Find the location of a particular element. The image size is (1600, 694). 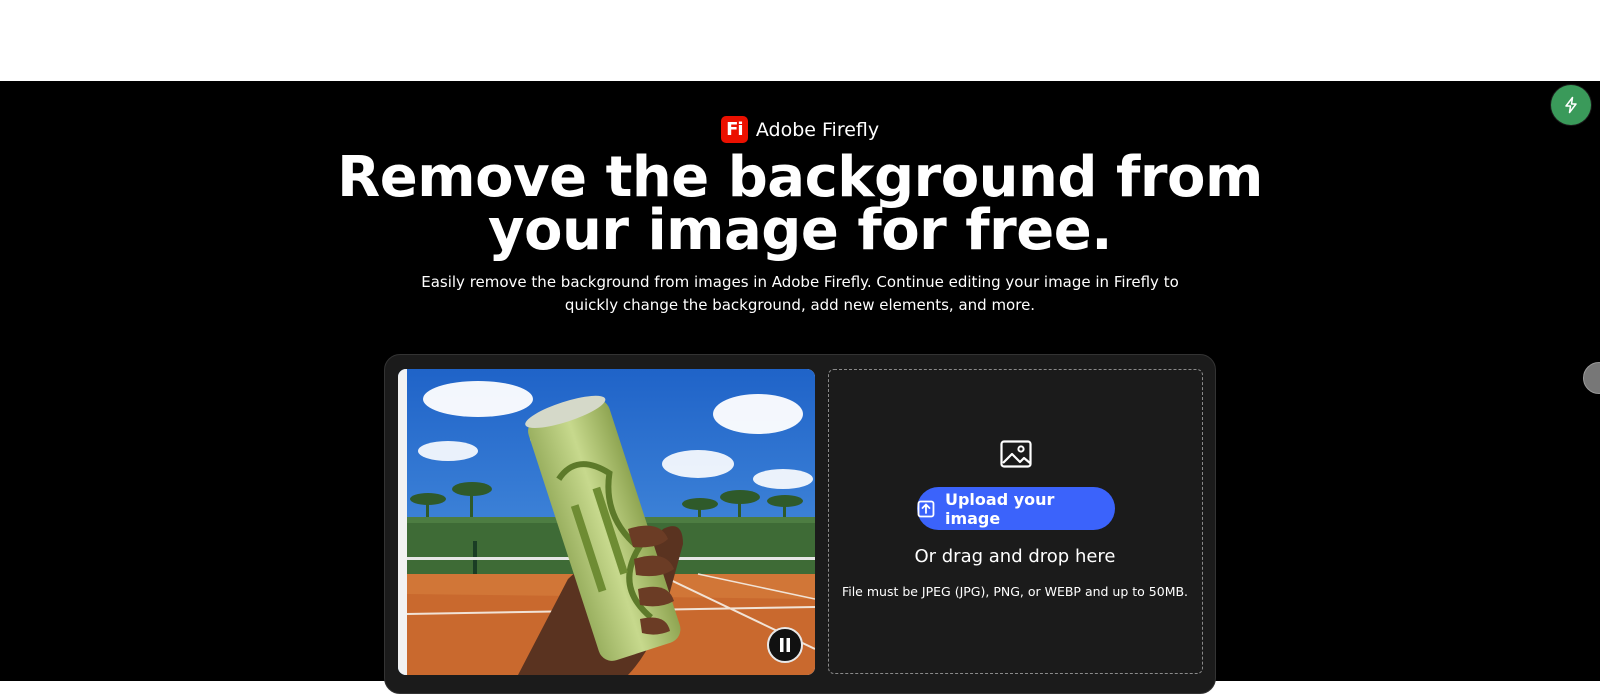

brand: Fi Adobe Firefly is located at coordinates (800, 129).